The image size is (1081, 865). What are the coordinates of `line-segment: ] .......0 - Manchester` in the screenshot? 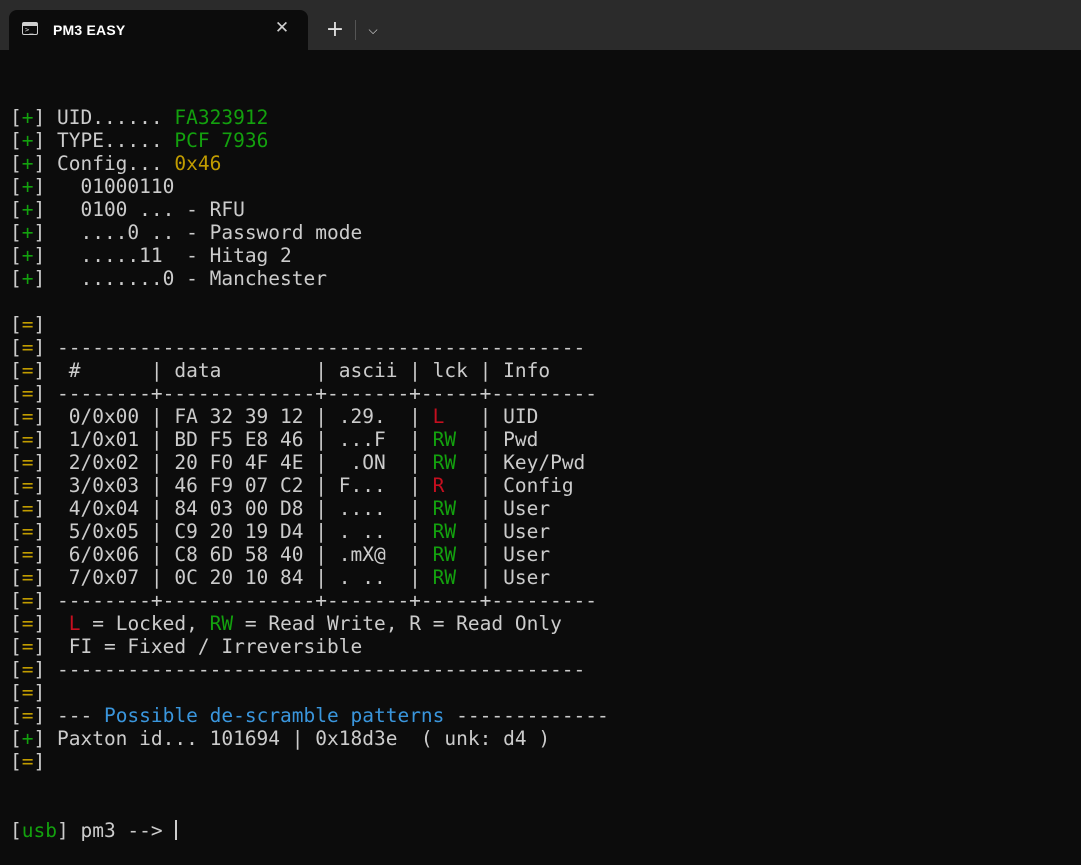 It's located at (180, 278).